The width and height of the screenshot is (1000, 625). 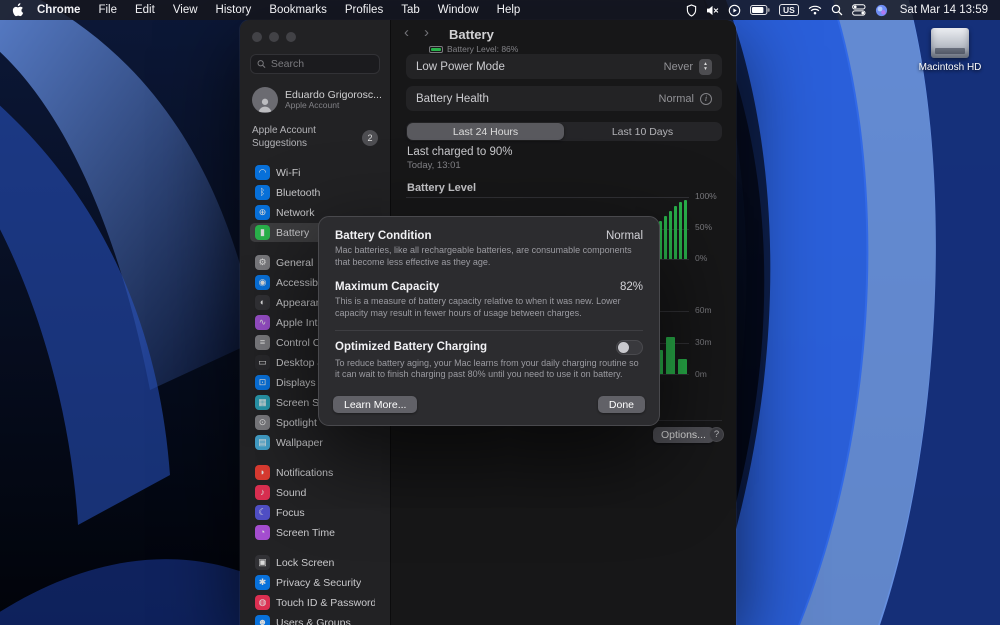 What do you see at coordinates (705, 66) in the screenshot?
I see `popup-stepper-icon: ▴ ▾` at bounding box center [705, 66].